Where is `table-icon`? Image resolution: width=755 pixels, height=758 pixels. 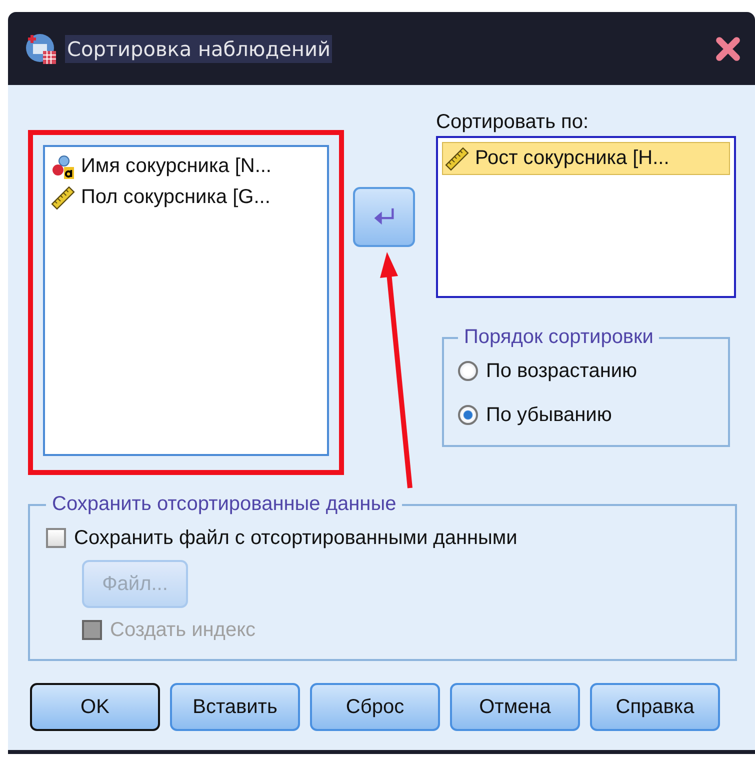 table-icon is located at coordinates (41, 48).